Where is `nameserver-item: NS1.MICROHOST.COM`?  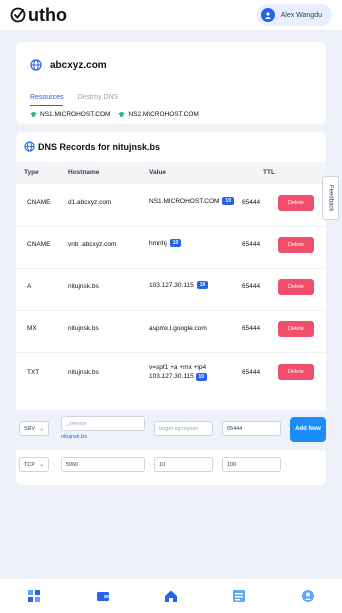
nameserver-item: NS1.MICROHOST.COM is located at coordinates (70, 114).